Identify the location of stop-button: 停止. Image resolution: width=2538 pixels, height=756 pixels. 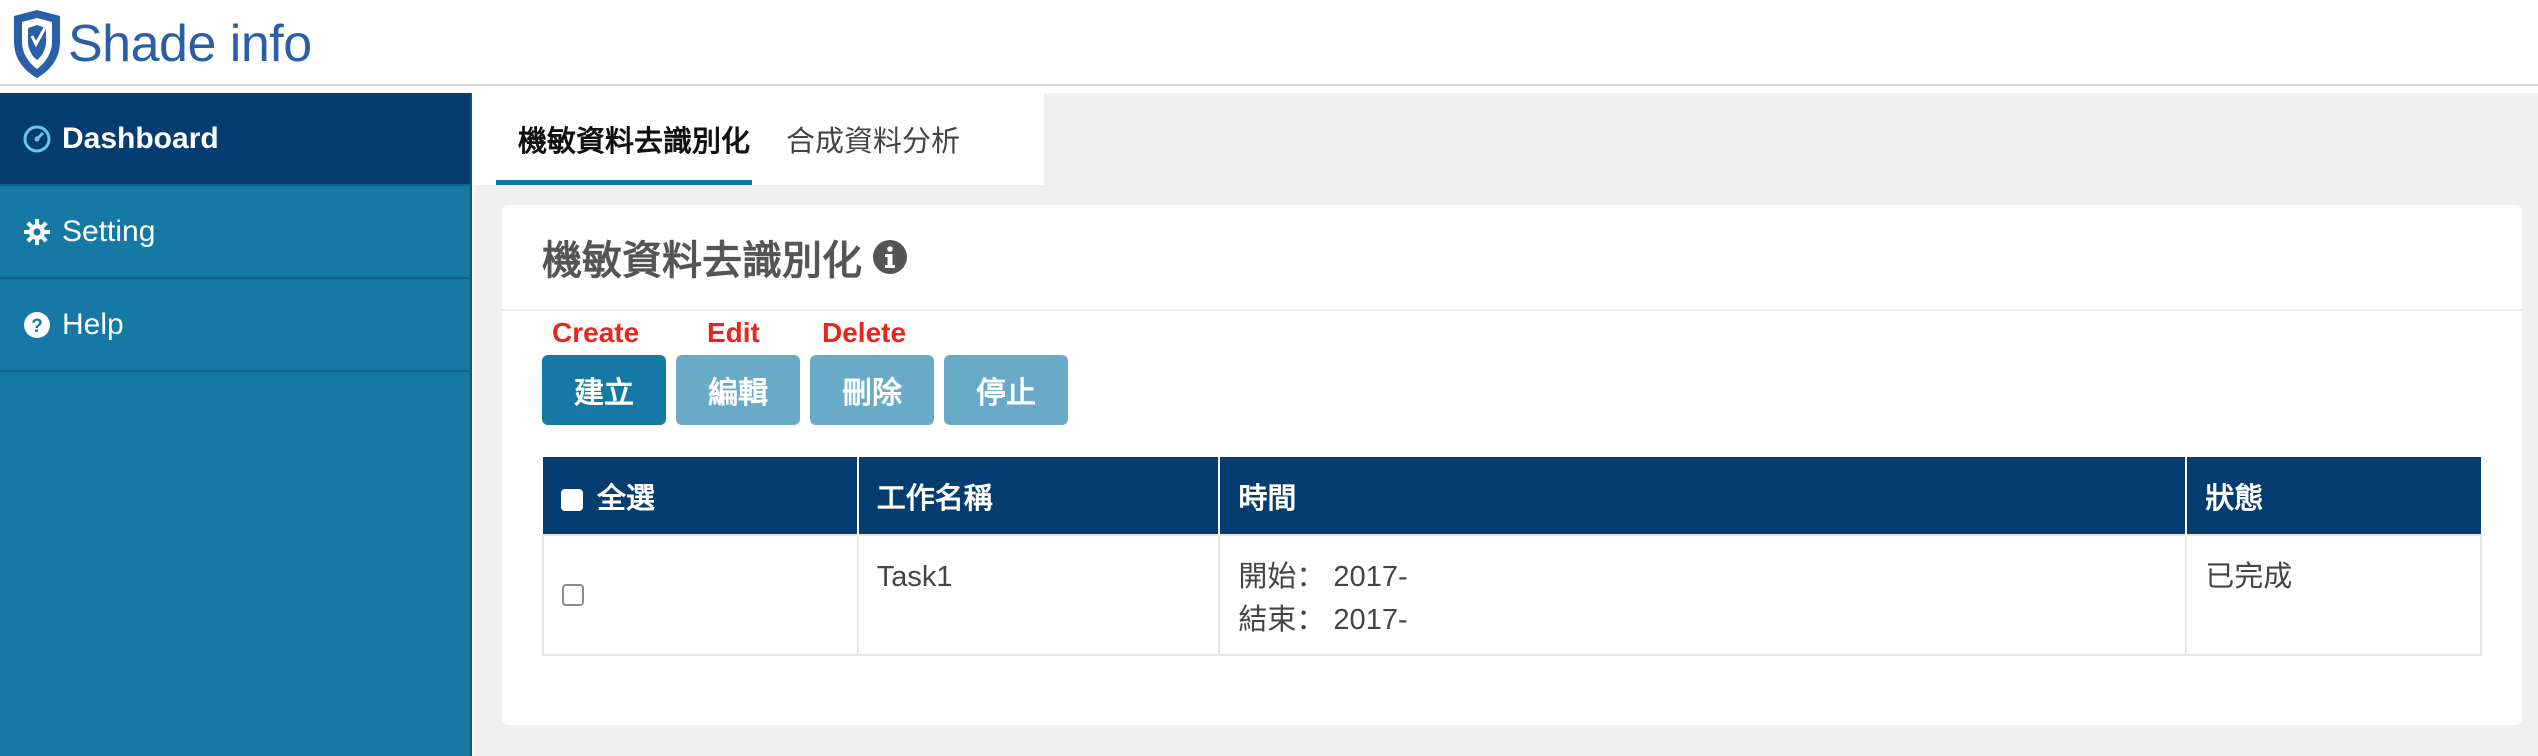
(1006, 390).